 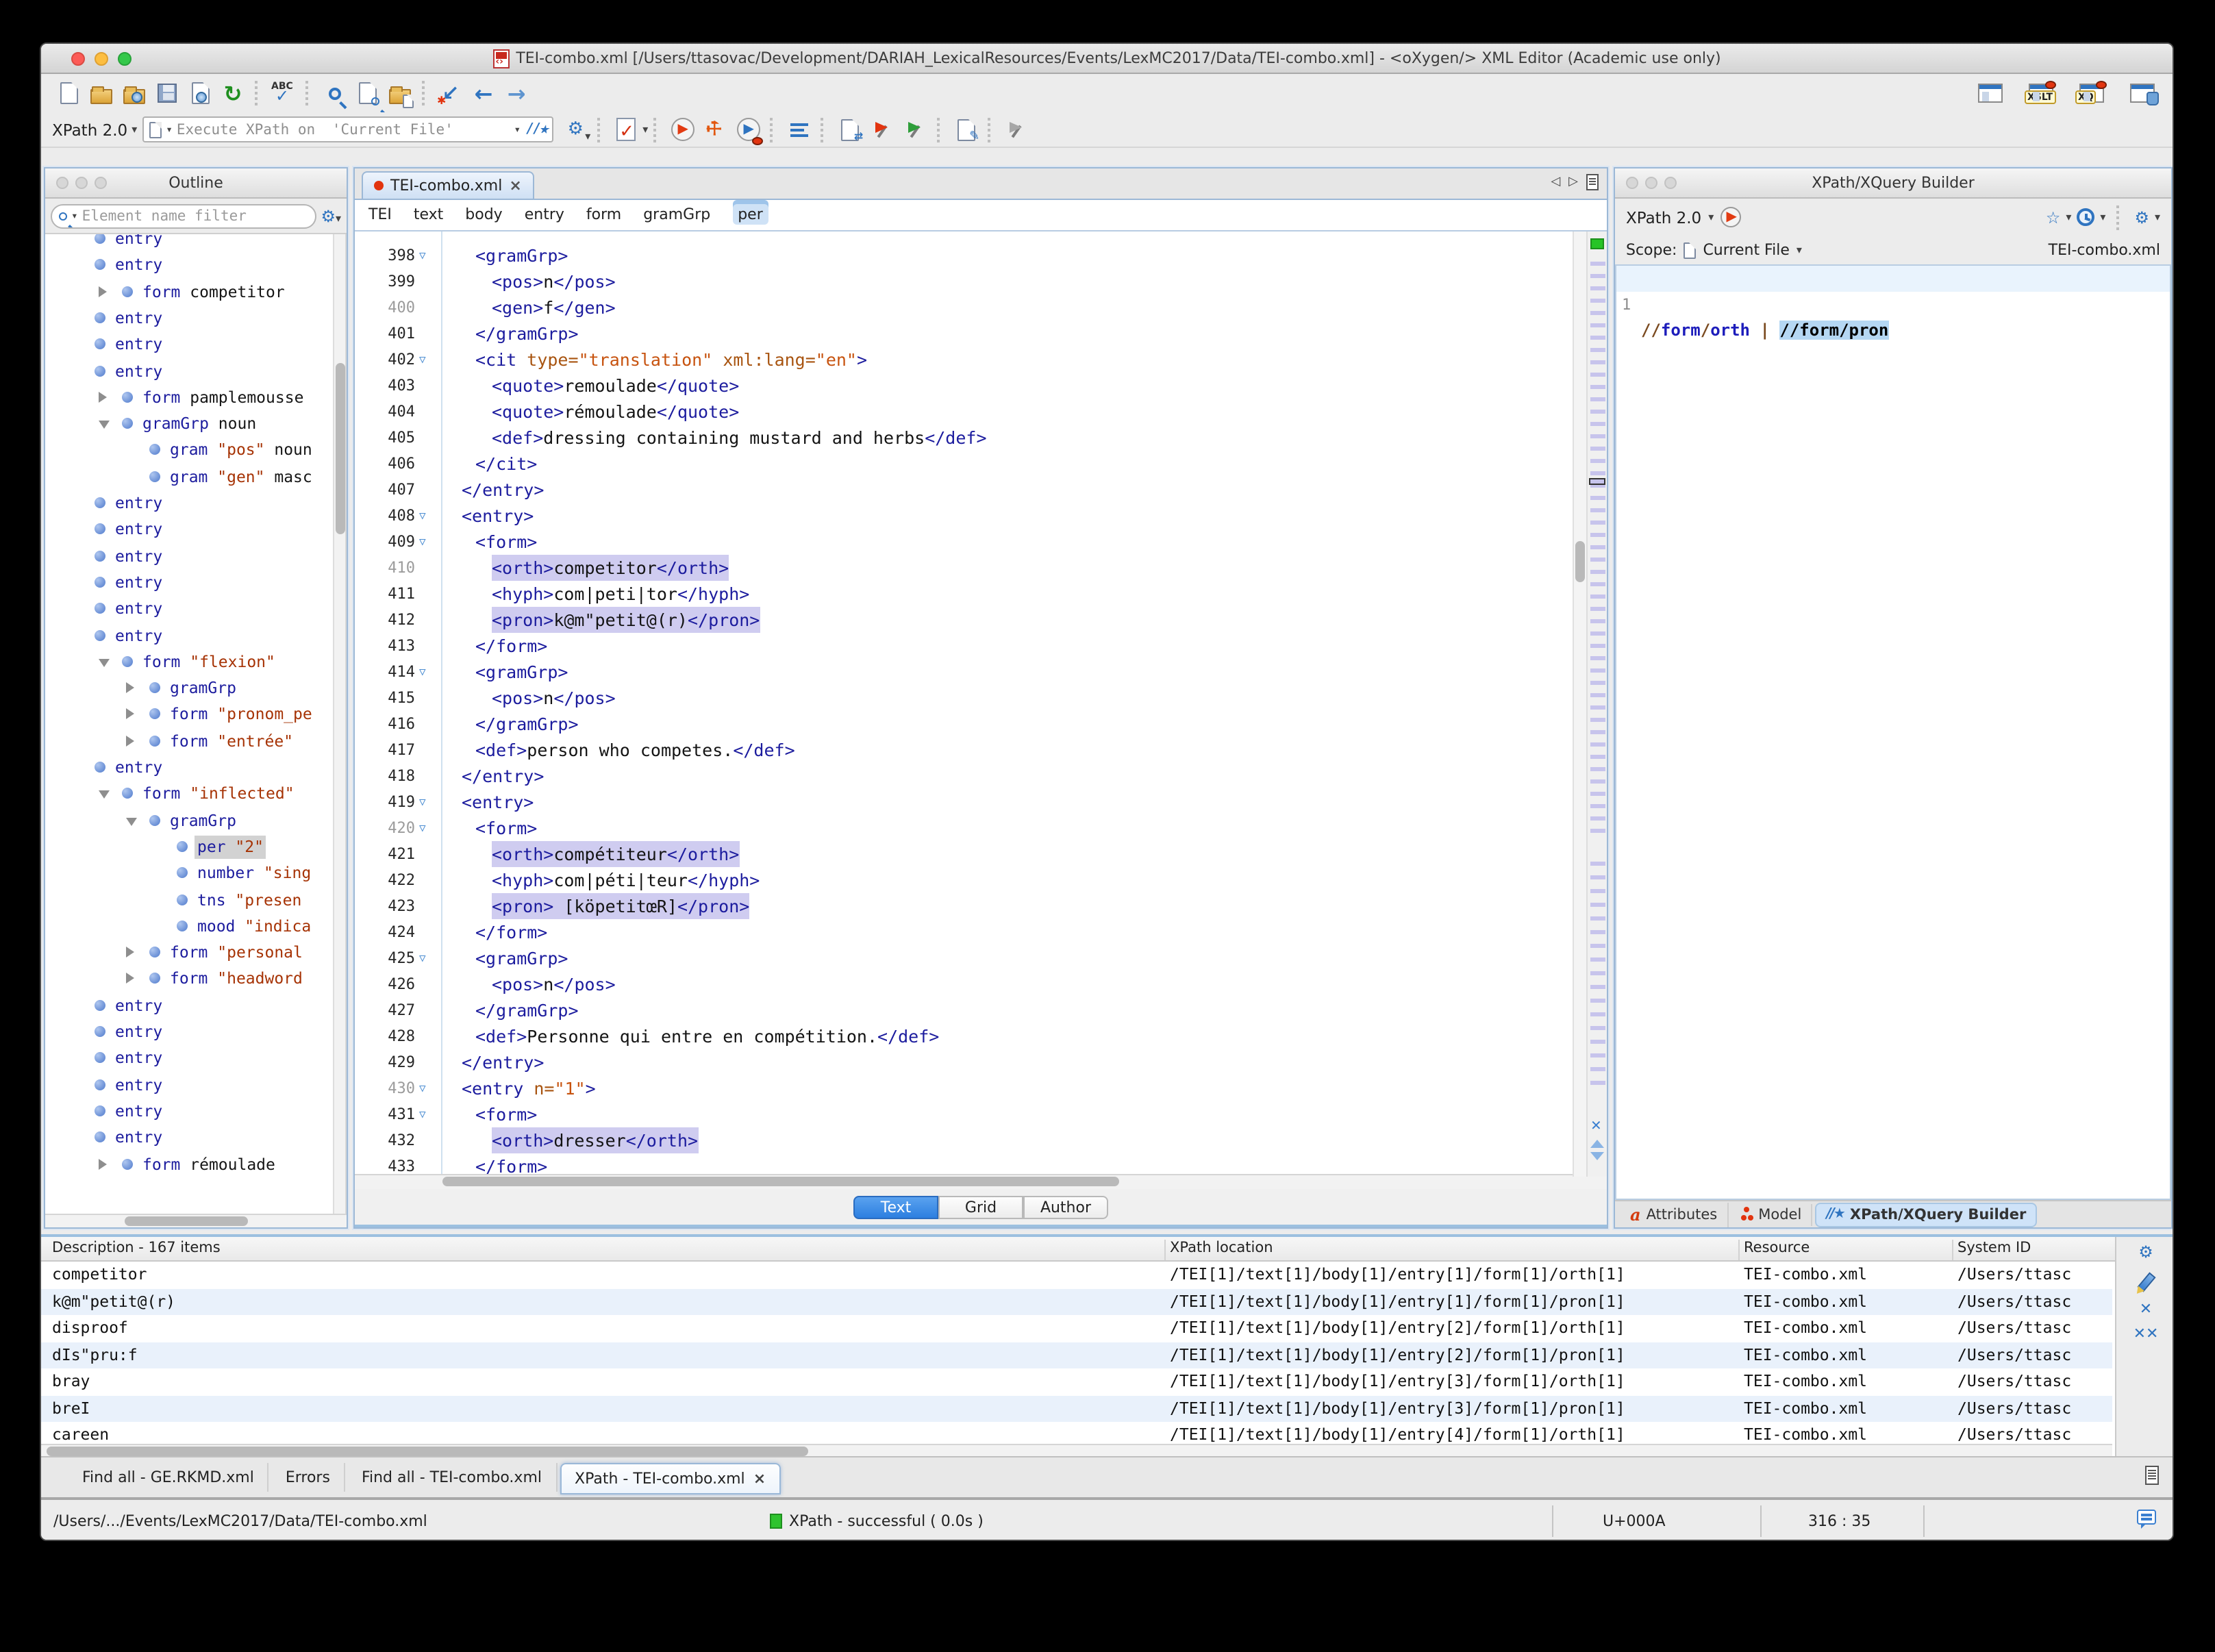 I want to click on outline-item: number "sing, so click(x=189, y=873).